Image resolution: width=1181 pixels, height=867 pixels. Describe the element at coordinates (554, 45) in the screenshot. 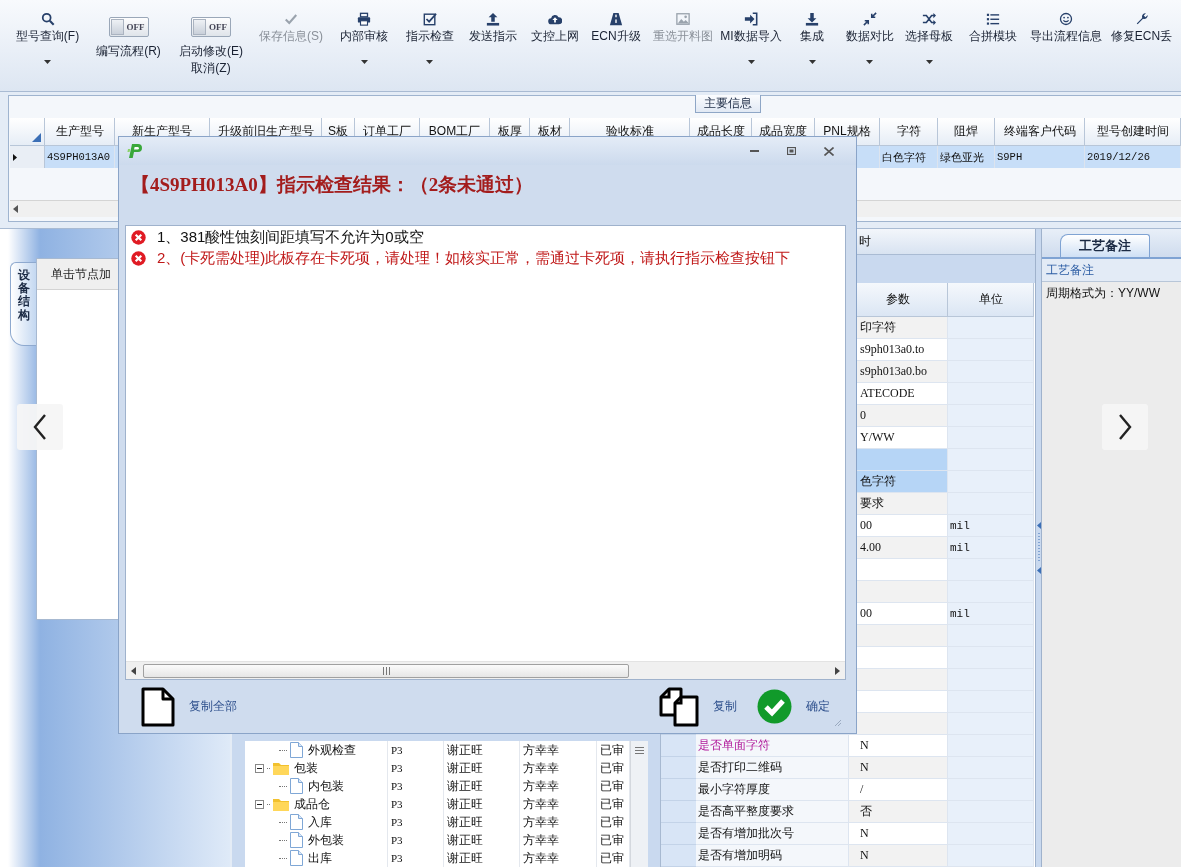

I see `toolbar-button: 文控上网` at that location.